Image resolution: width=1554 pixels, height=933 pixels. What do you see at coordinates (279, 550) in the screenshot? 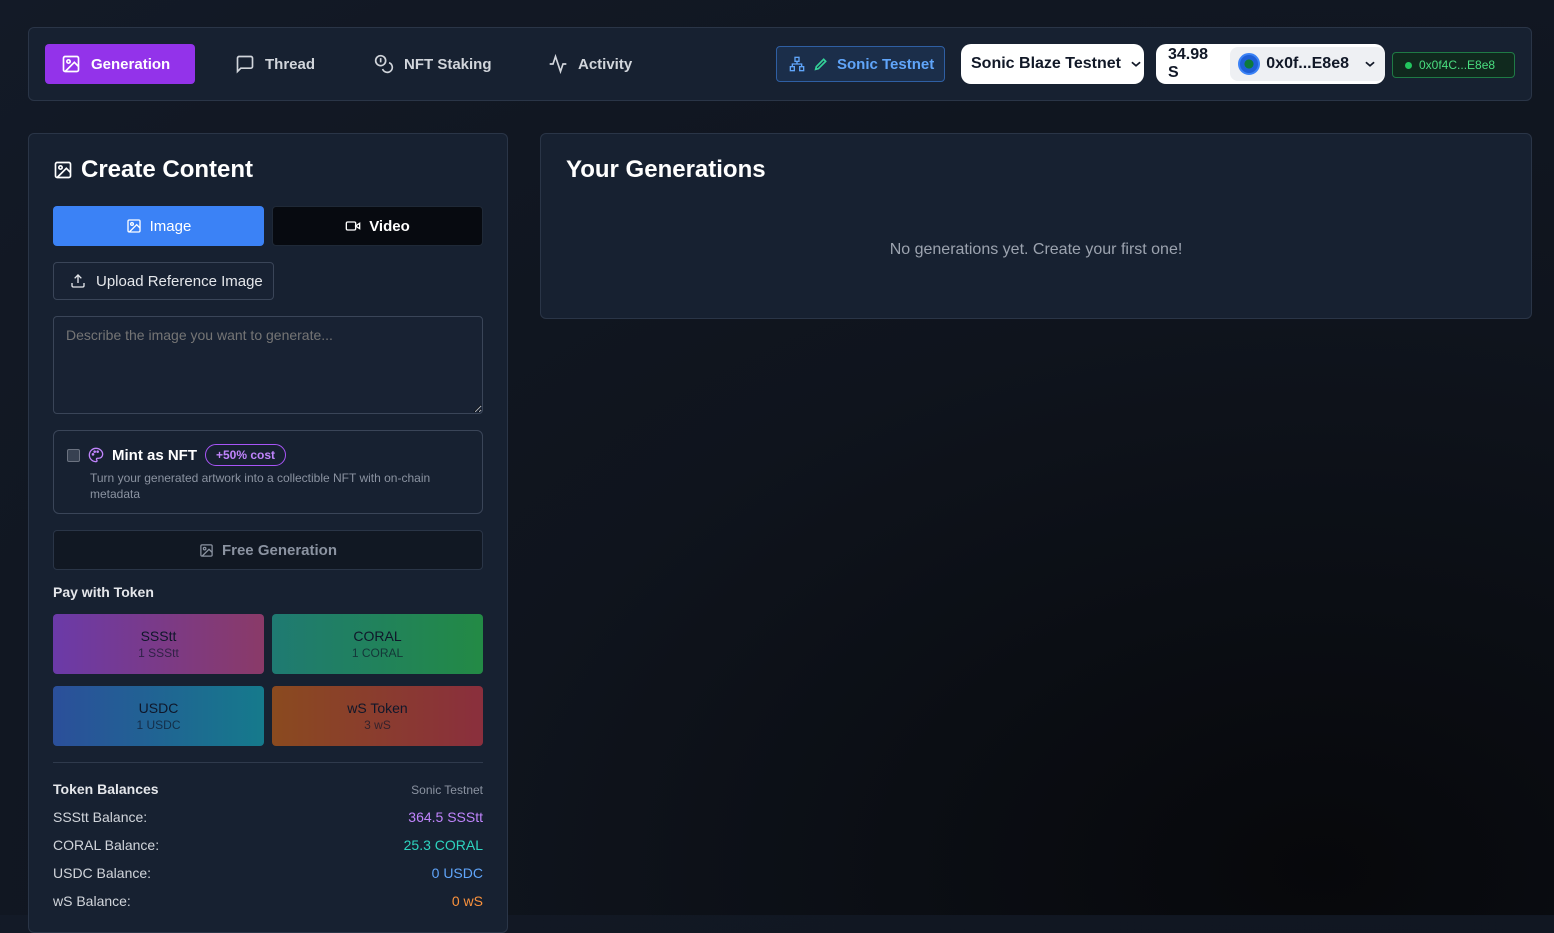
I see `free-generation-label: Free Generation` at bounding box center [279, 550].